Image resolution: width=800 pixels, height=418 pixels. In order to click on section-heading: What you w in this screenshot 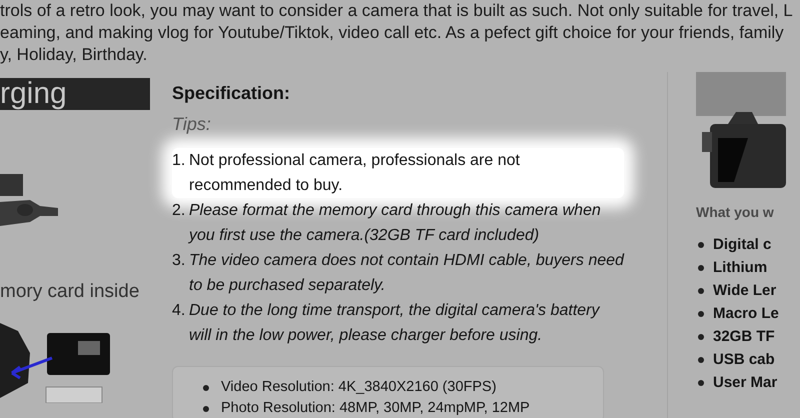, I will do `click(735, 212)`.